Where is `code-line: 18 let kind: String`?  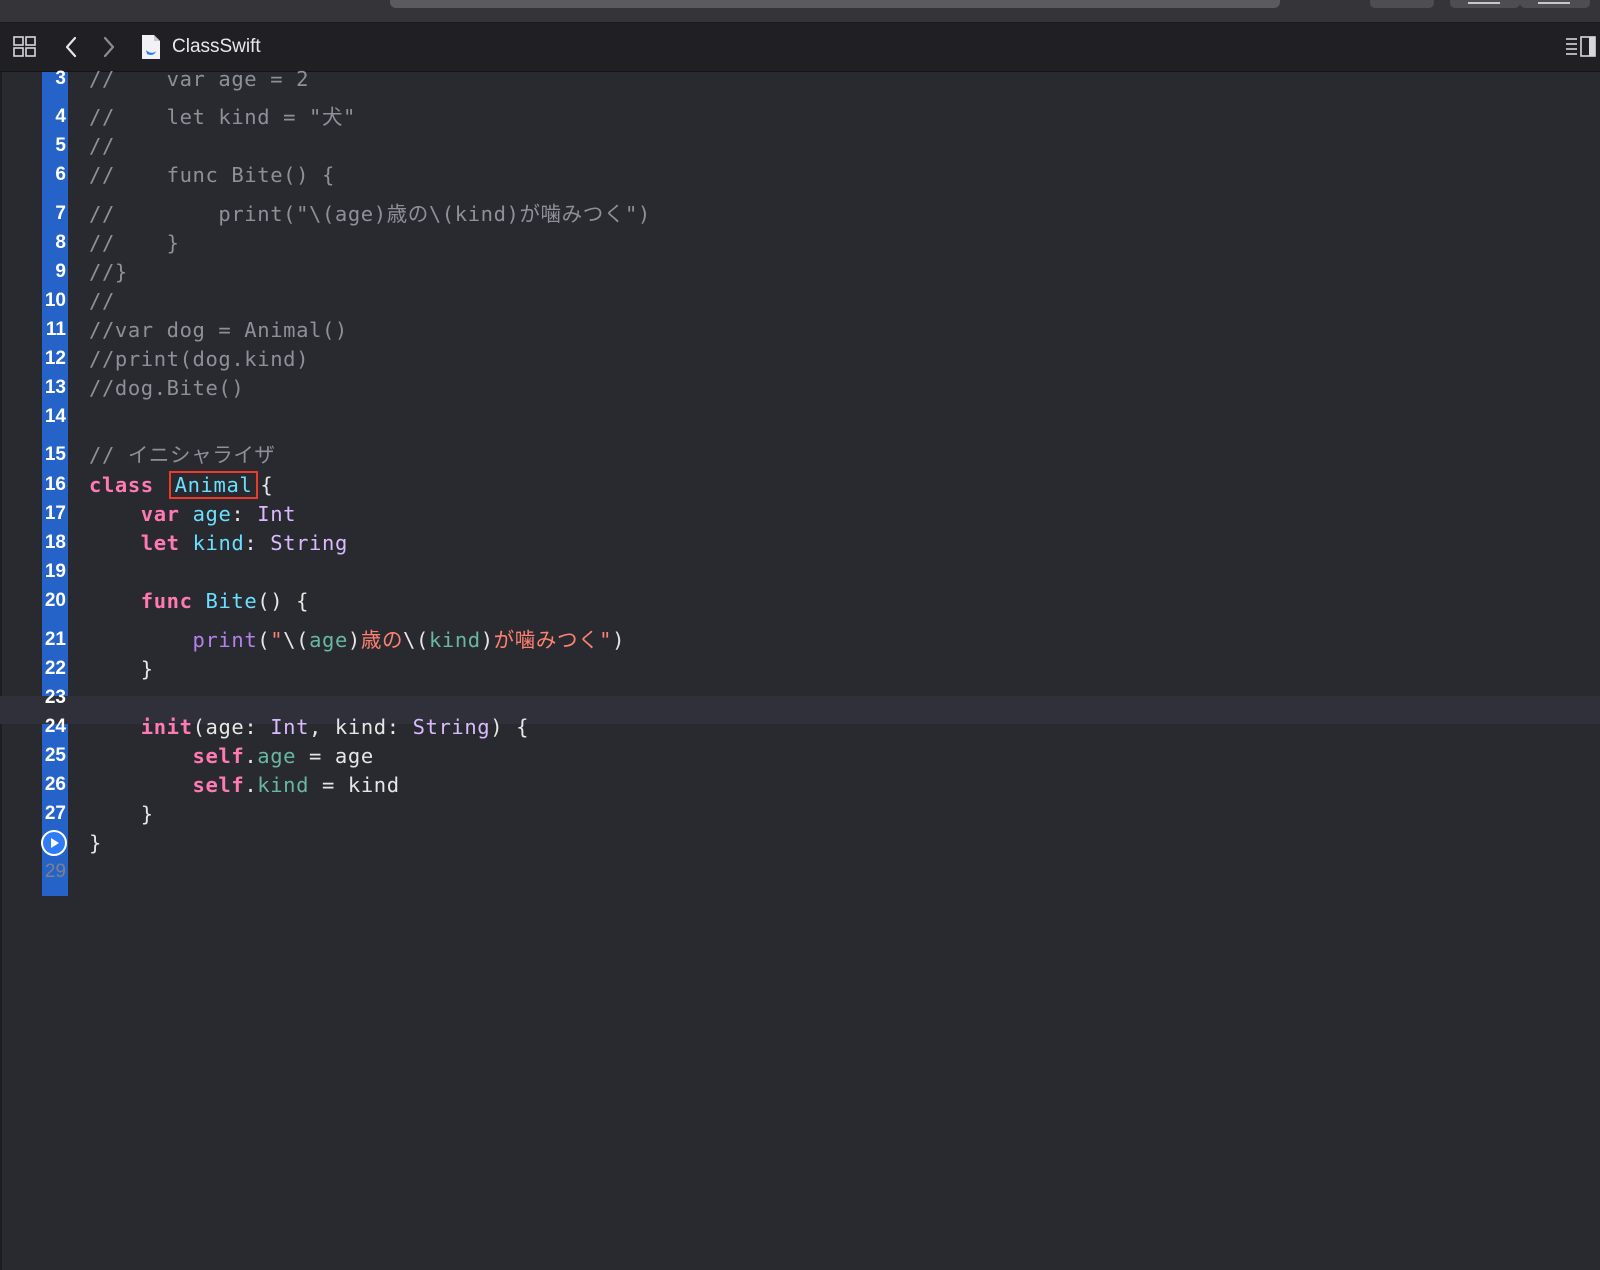
code-line: 18 let kind: String is located at coordinates (800, 543).